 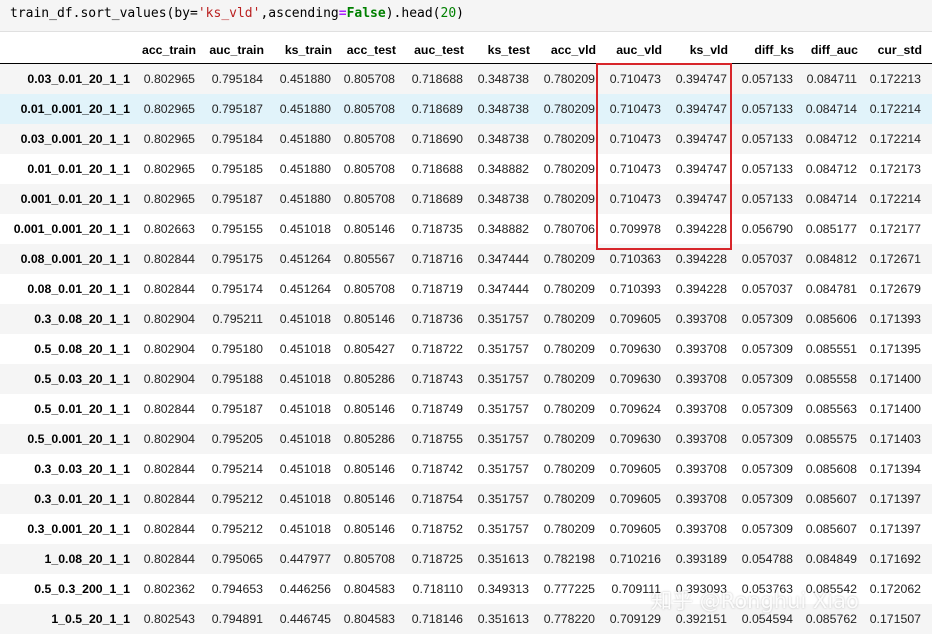 I want to click on cell-auc-test: 0.718736, so click(x=437, y=319).